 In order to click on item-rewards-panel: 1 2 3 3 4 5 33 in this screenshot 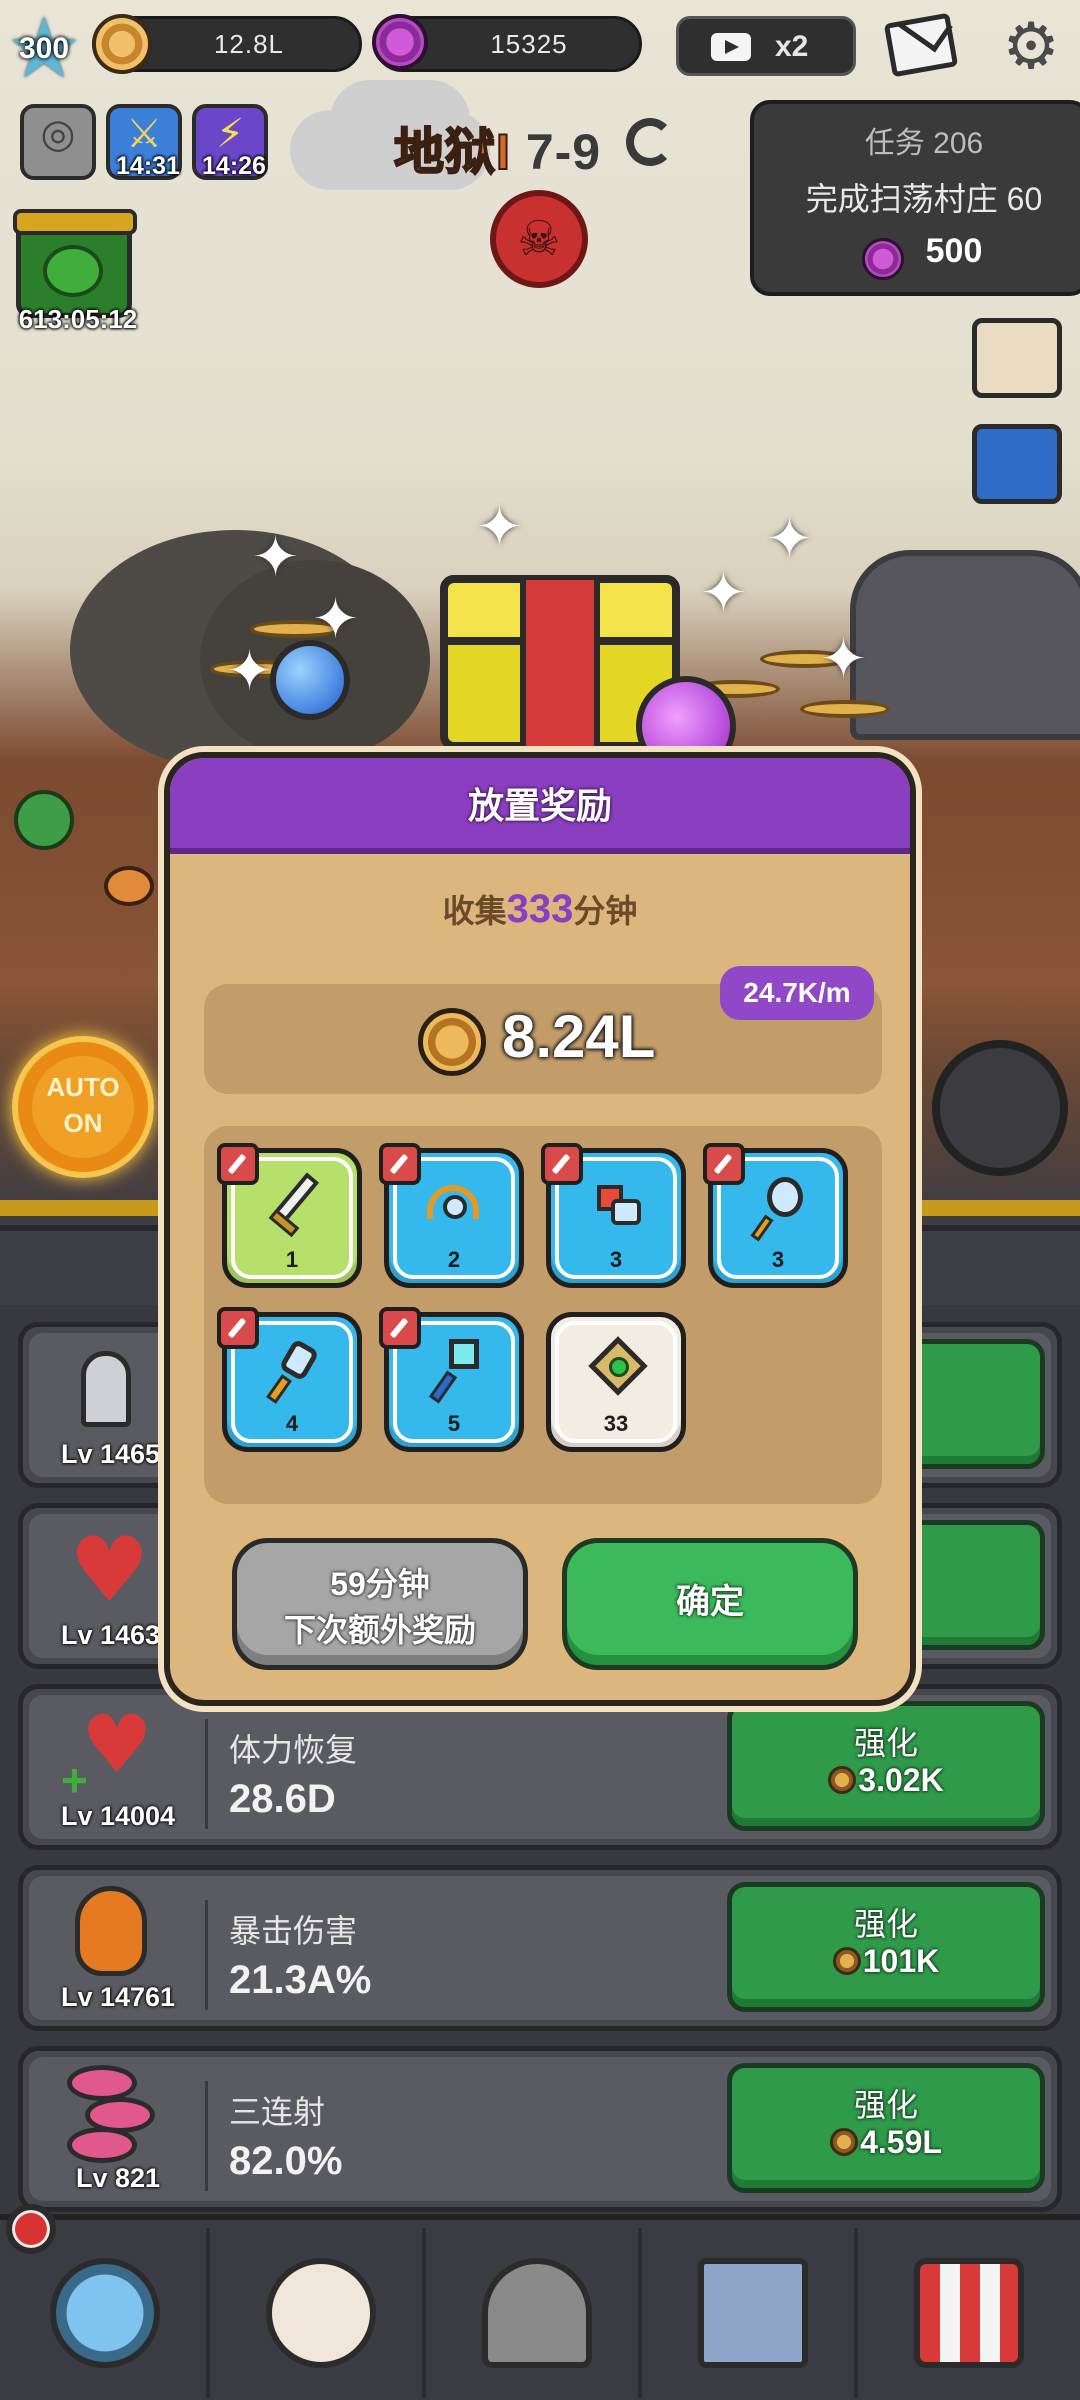, I will do `click(543, 1315)`.